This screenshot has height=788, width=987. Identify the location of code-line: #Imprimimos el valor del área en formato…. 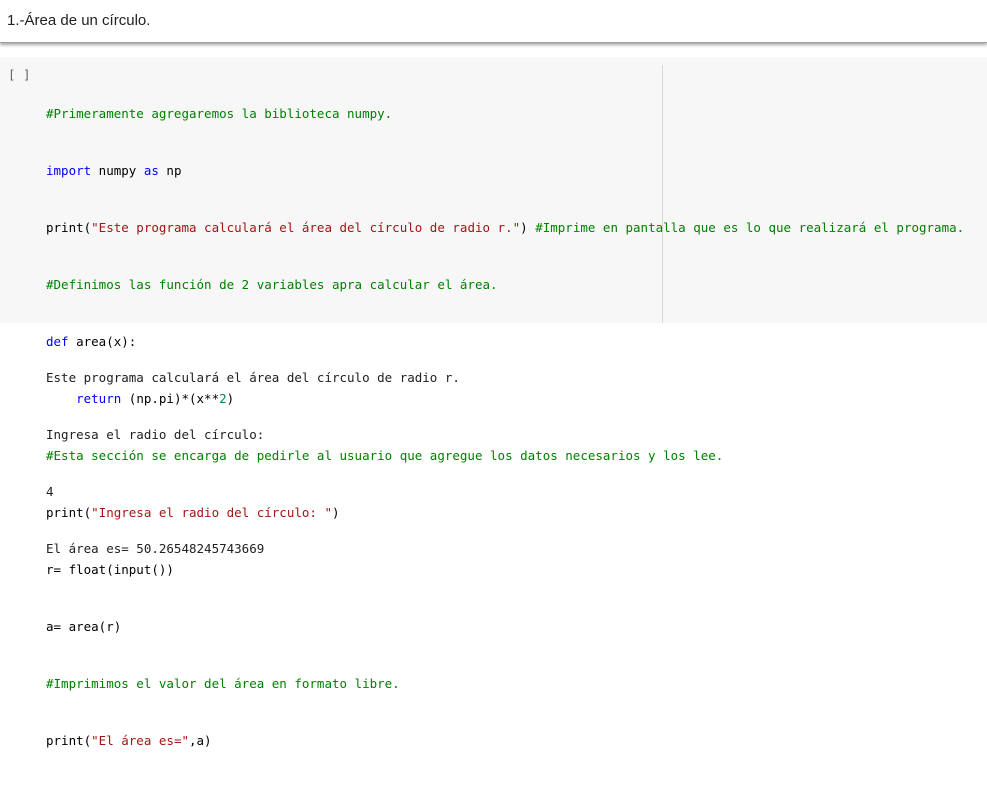
(223, 683).